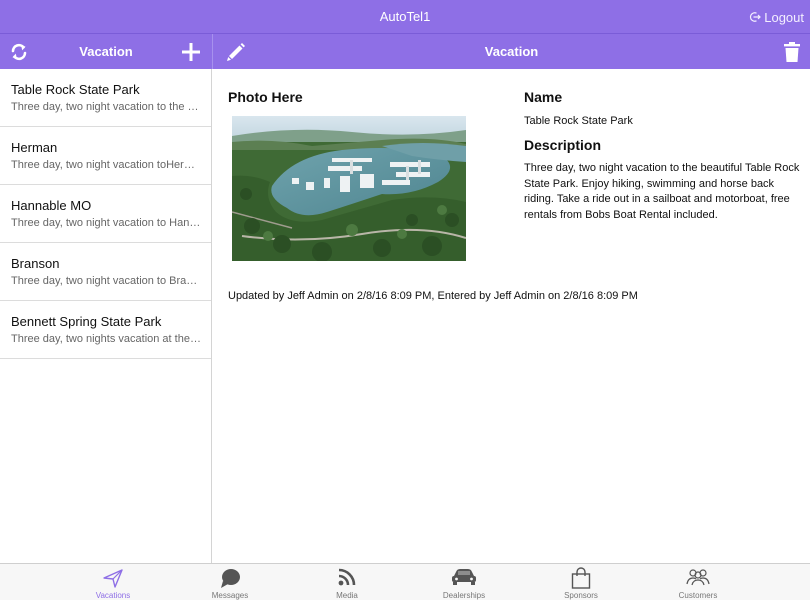  I want to click on vacation-photo, so click(349, 188).